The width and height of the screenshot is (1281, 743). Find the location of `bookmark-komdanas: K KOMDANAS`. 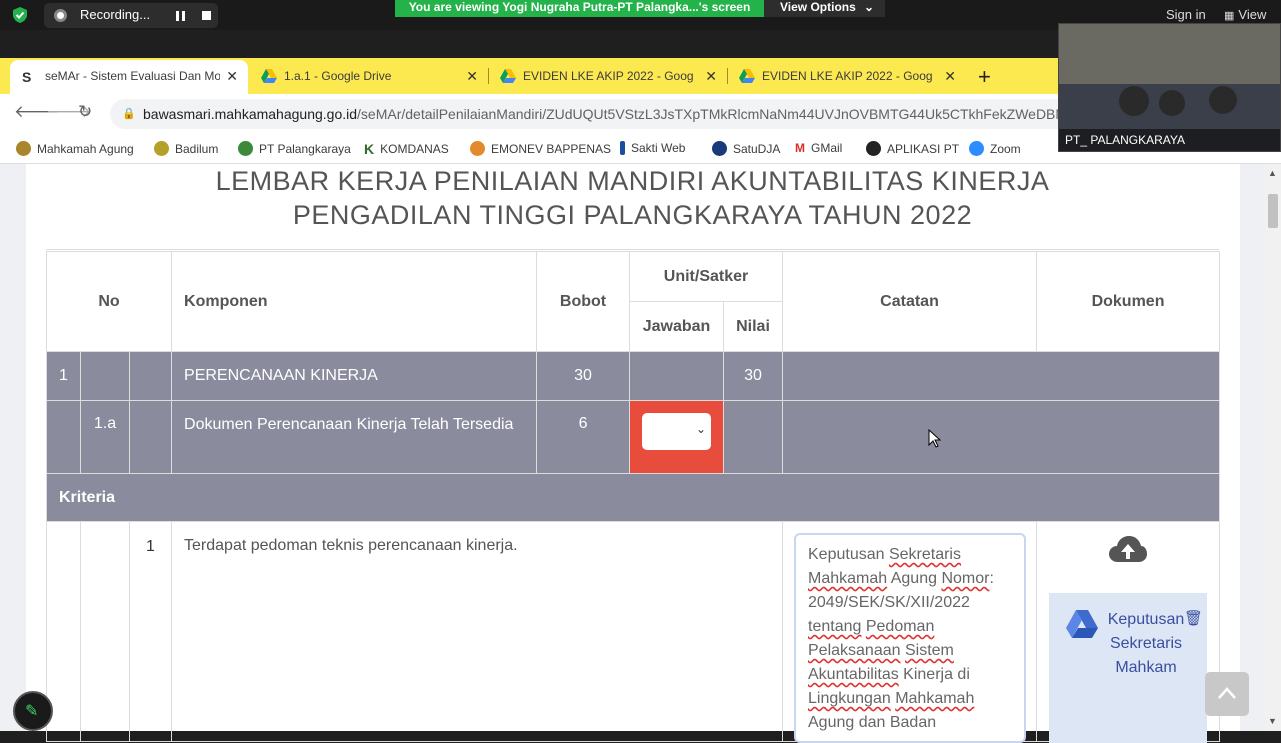

bookmark-komdanas: K KOMDANAS is located at coordinates (406, 149).